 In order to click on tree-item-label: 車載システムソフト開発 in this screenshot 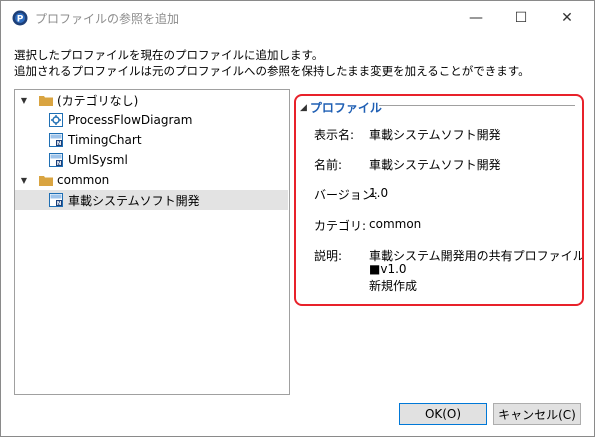, I will do `click(134, 200)`.